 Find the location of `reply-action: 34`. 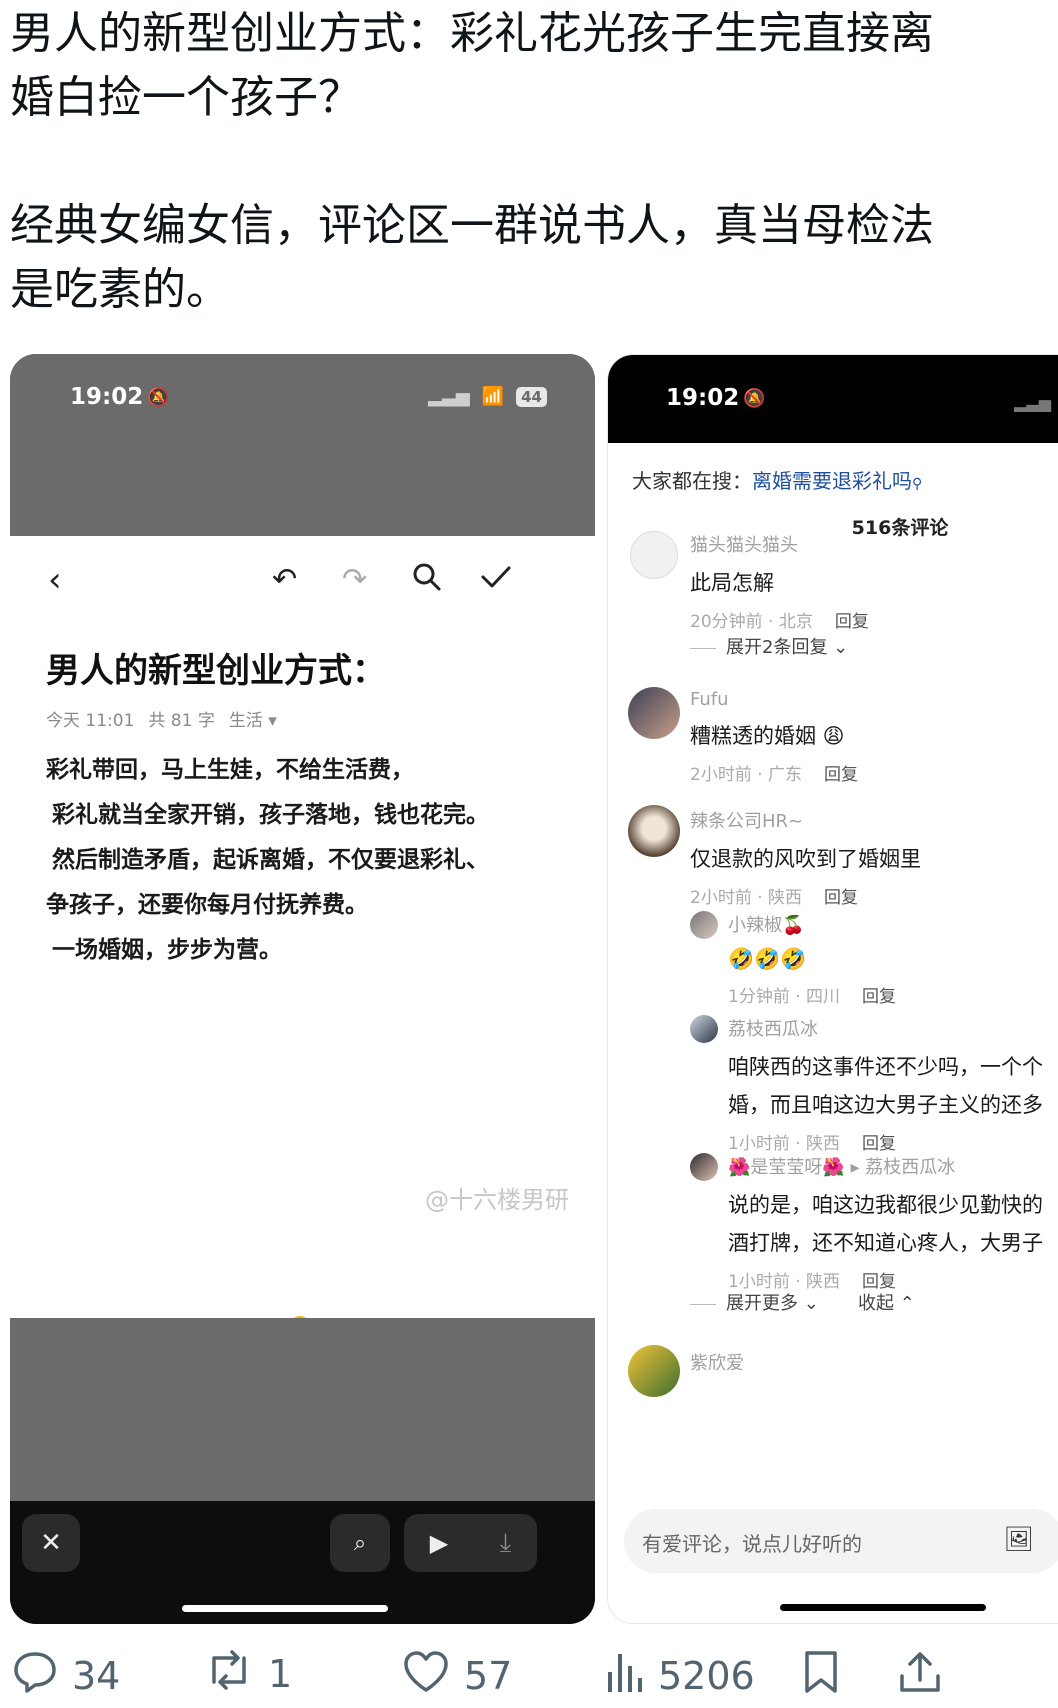

reply-action: 34 is located at coordinates (66, 1676).